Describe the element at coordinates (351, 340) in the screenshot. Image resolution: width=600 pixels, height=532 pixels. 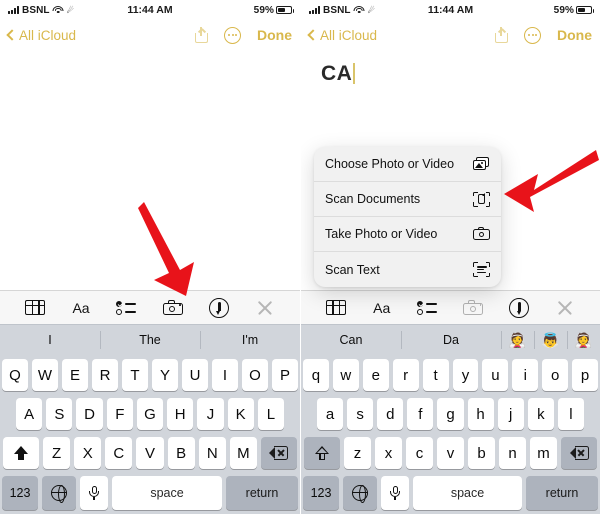
I see `suggestion-item: Can` at that location.